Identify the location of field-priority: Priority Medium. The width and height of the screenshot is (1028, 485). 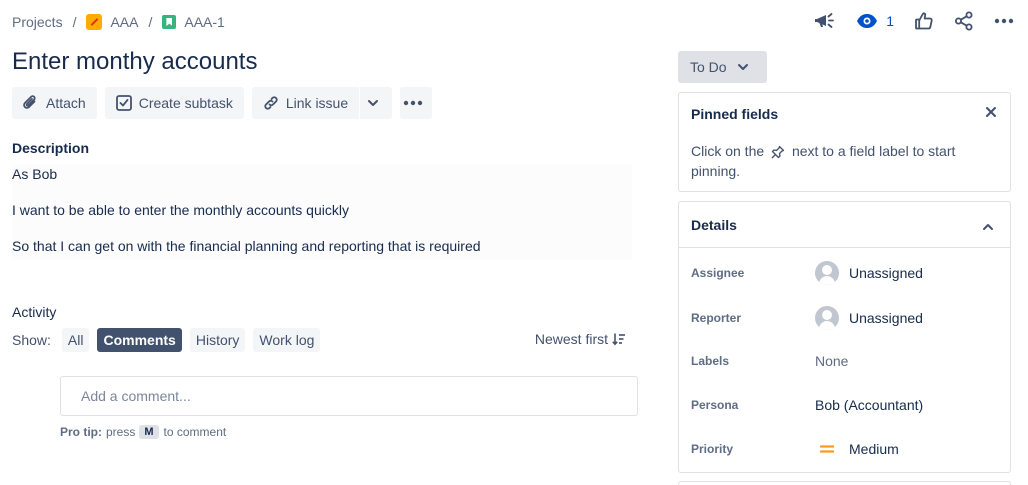
(846, 449).